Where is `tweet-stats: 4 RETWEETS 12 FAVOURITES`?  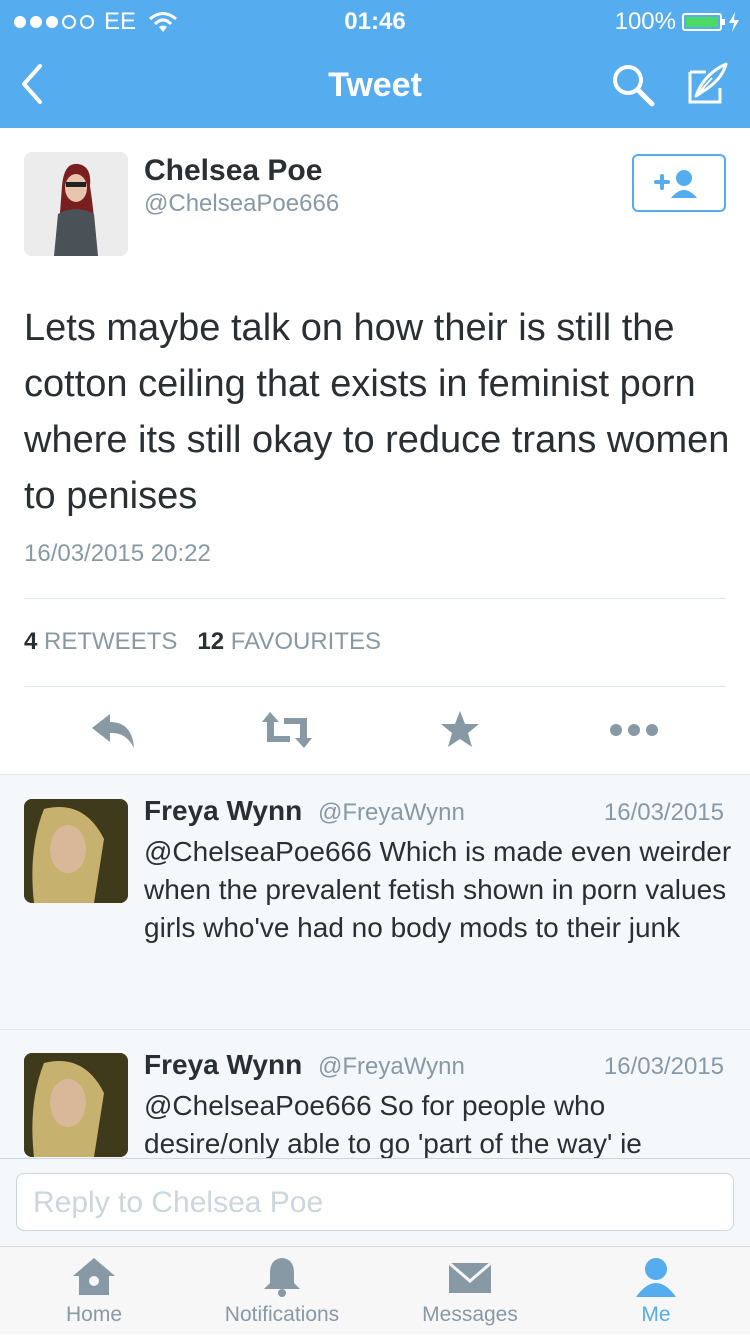
tweet-stats: 4 RETWEETS 12 FAVOURITES is located at coordinates (202, 642).